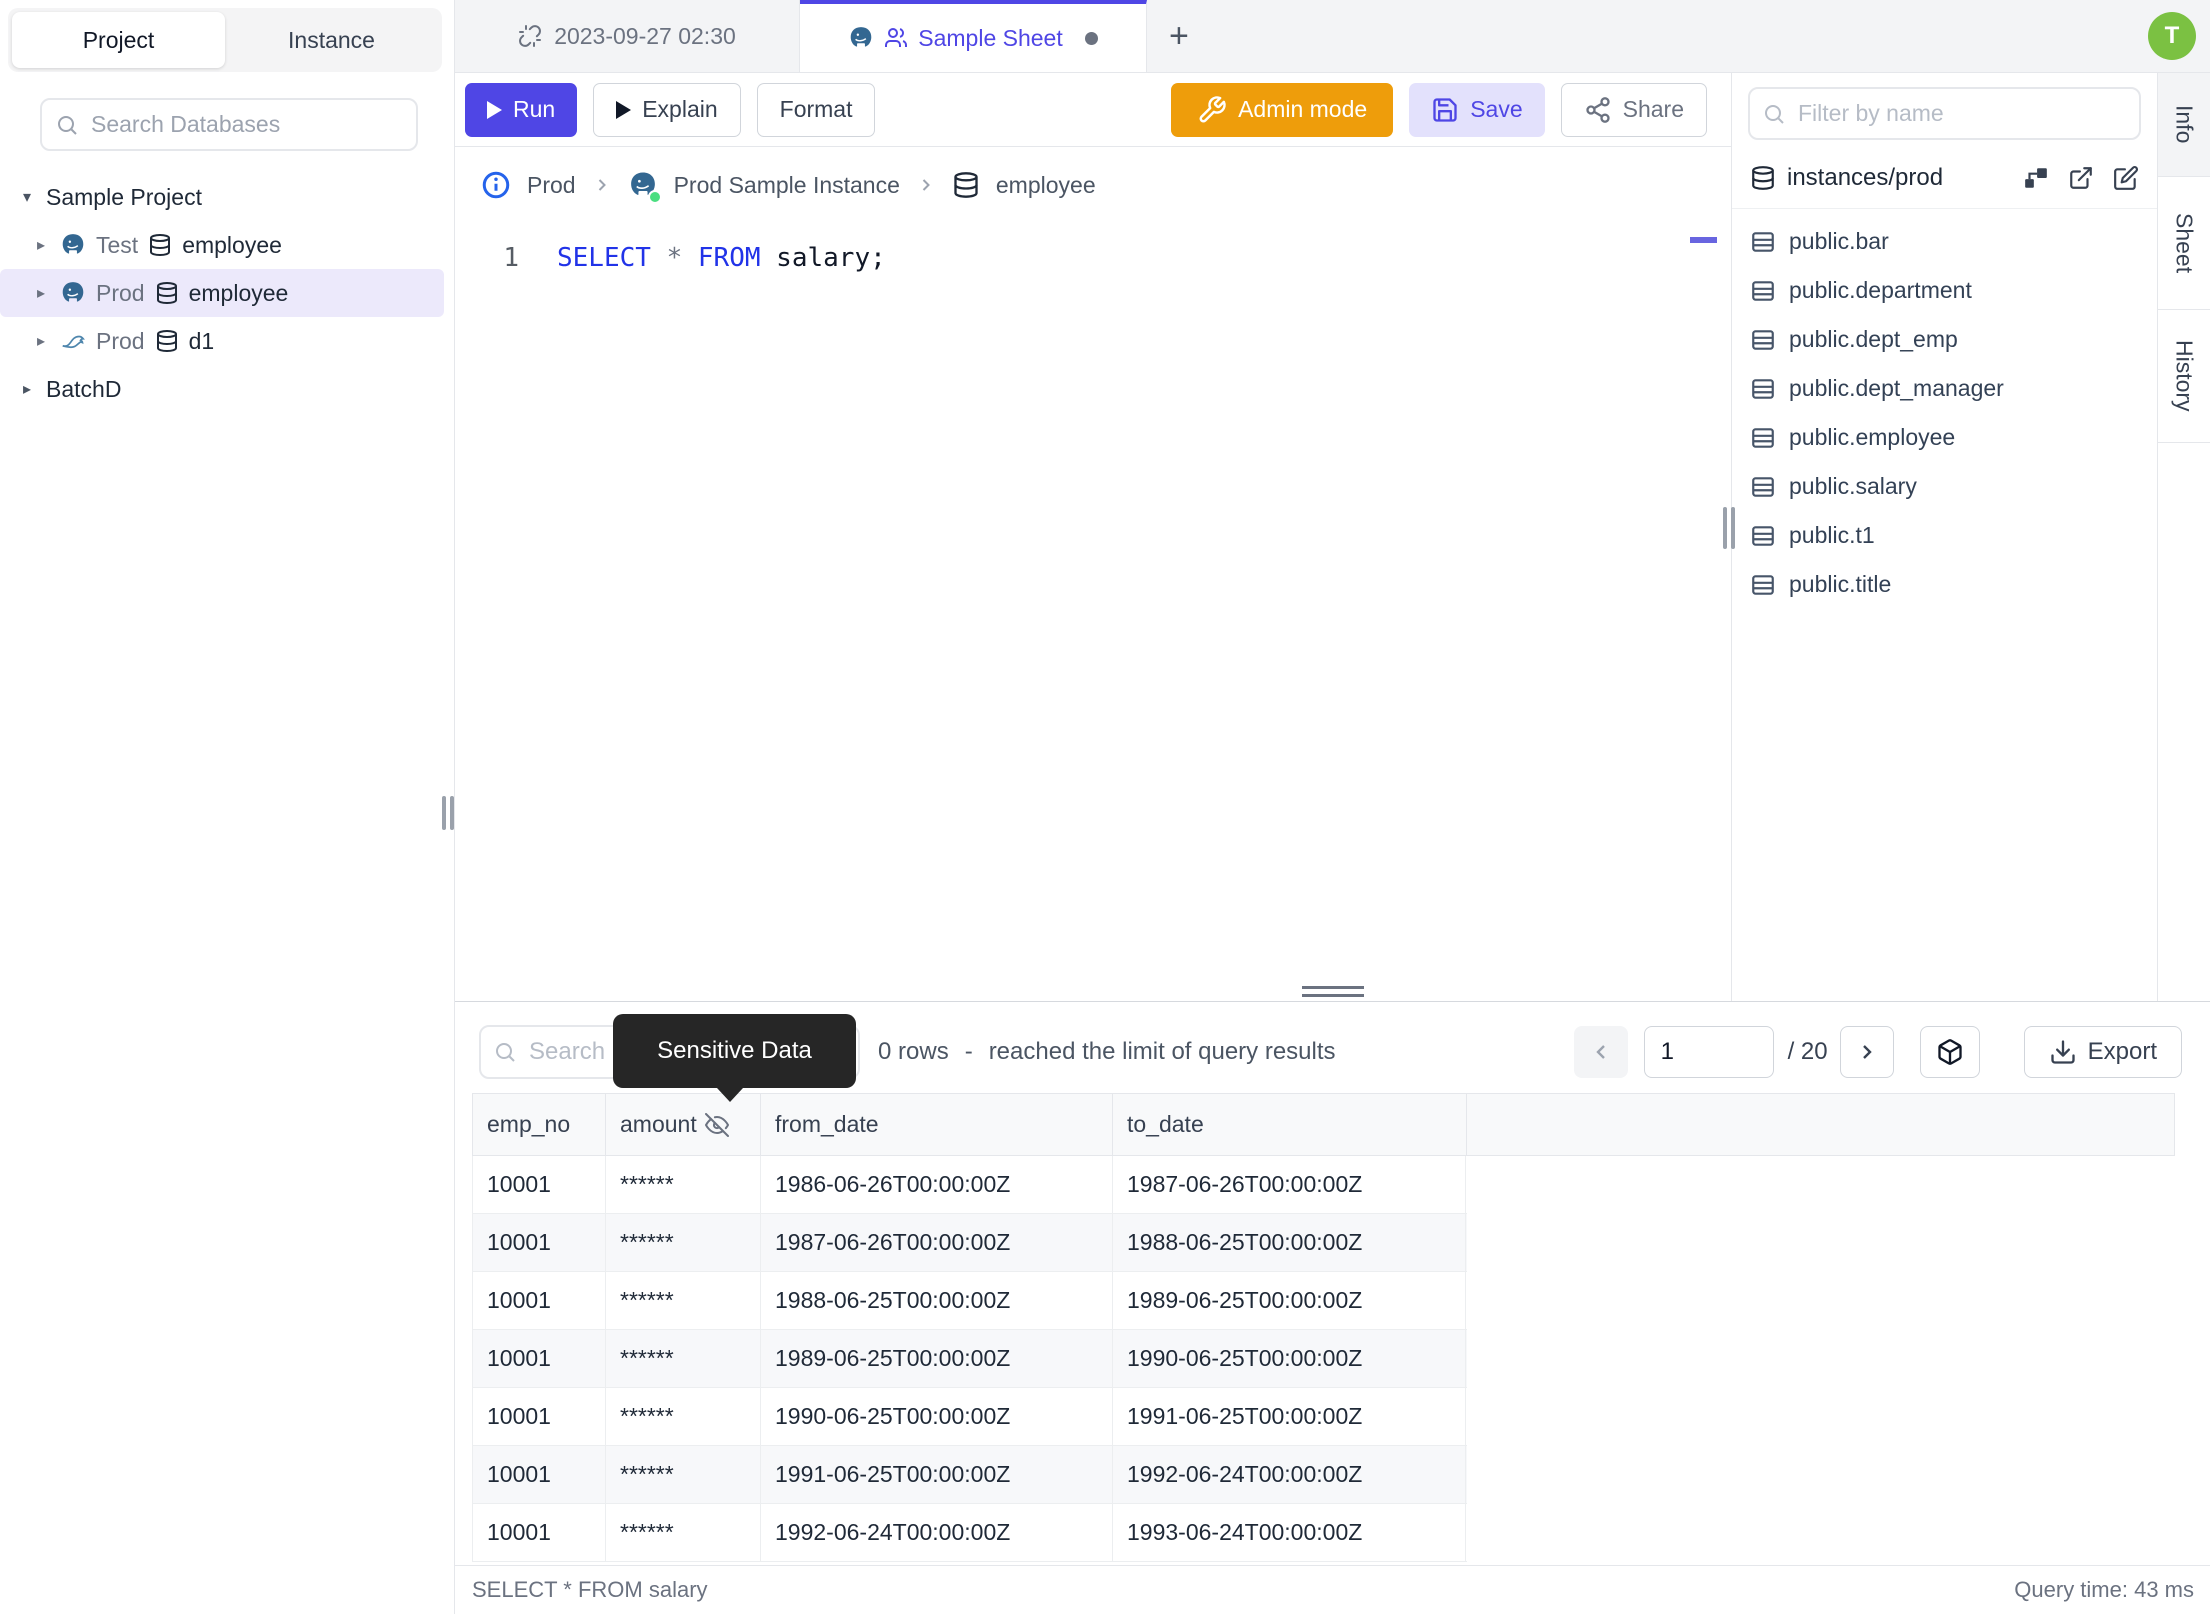 This screenshot has width=2210, height=1614. What do you see at coordinates (1703, 240) in the screenshot?
I see `overview-ruler-mark` at bounding box center [1703, 240].